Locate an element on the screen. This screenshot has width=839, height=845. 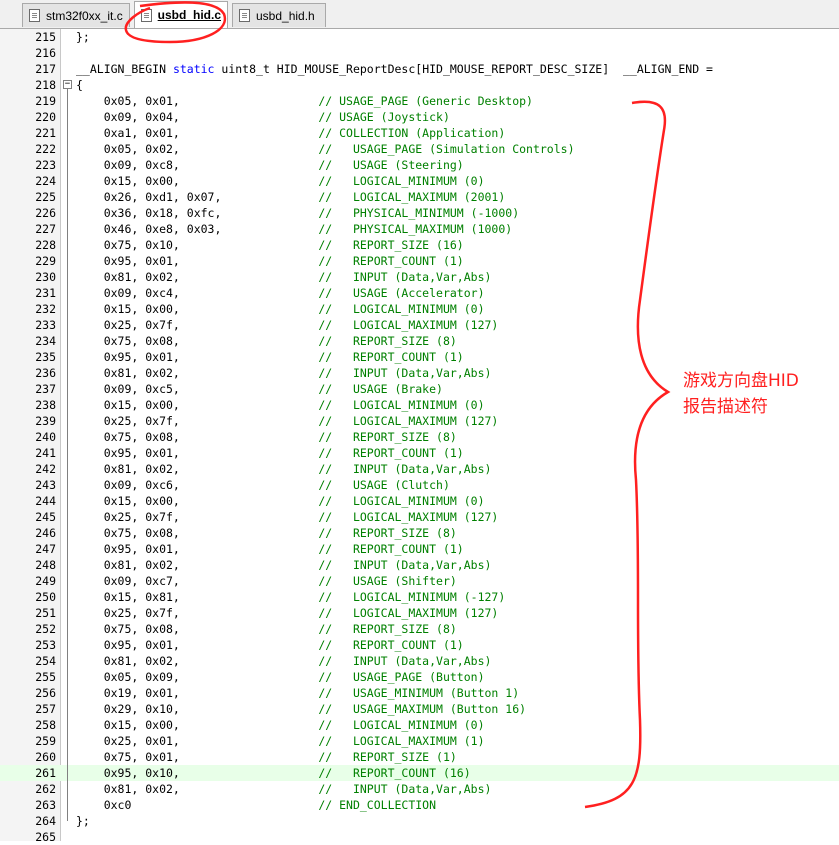
code-line: 251 0x25, 0x7f, // LOGICAL_MAXIMUM (127) is located at coordinates (419, 613).